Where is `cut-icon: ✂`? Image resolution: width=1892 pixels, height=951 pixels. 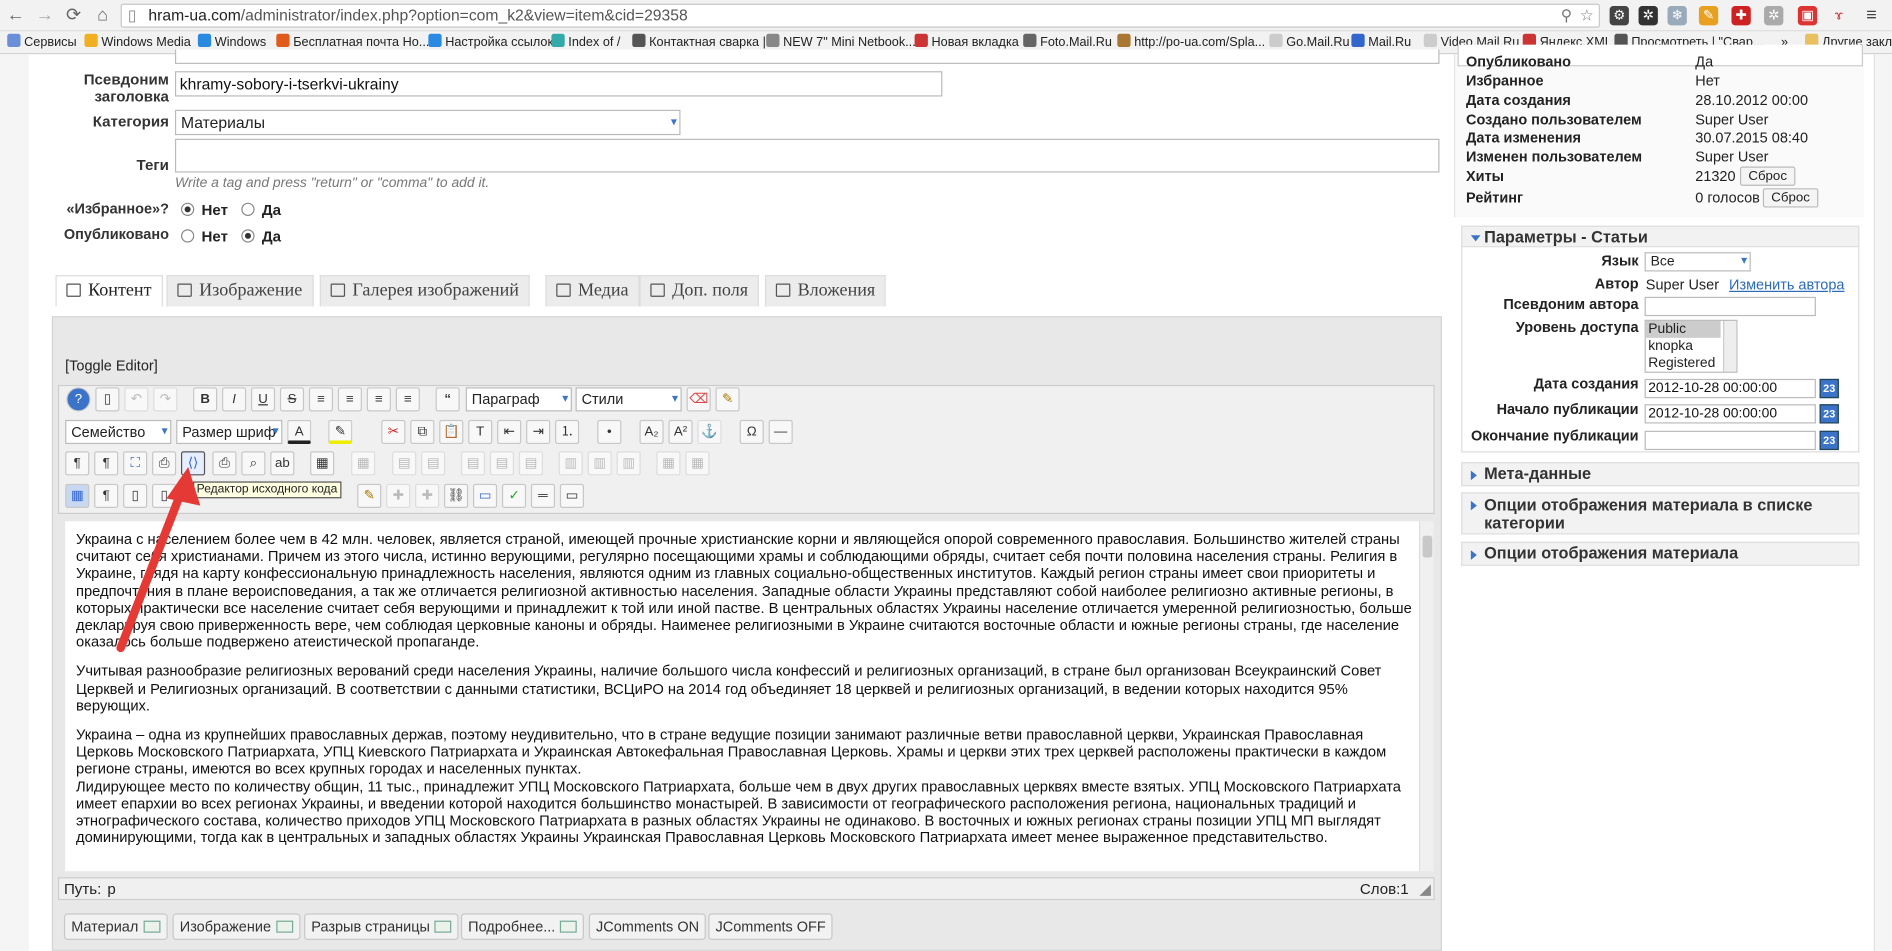
cut-icon: ✂ is located at coordinates (393, 432).